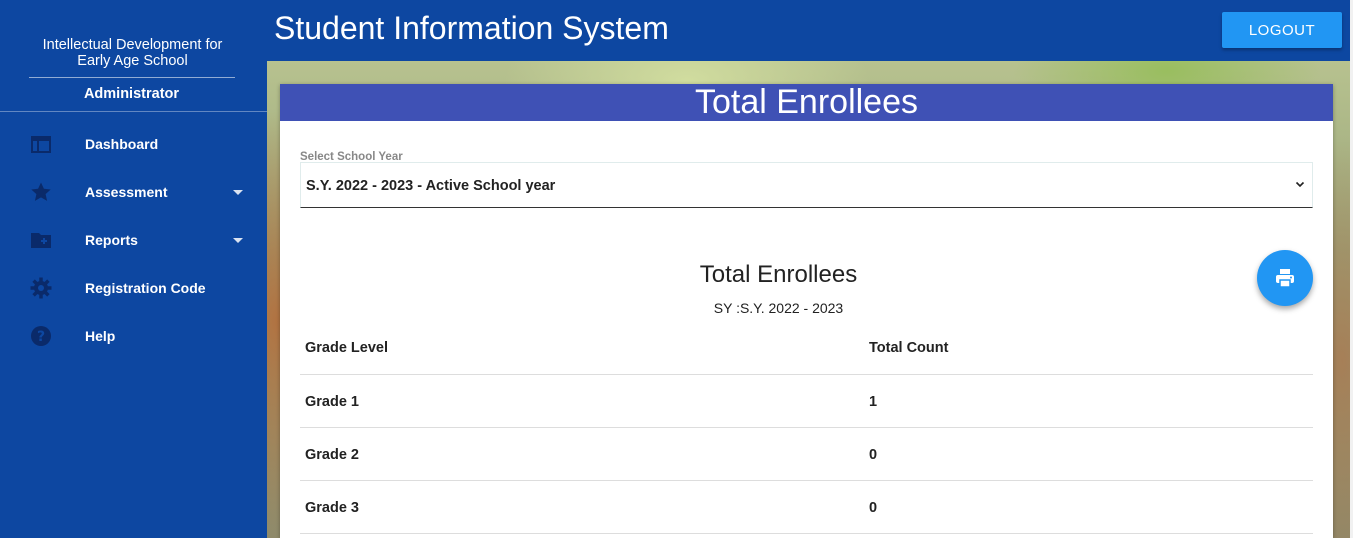 The image size is (1353, 538). What do you see at coordinates (471, 28) in the screenshot?
I see `app-title: Student Information System` at bounding box center [471, 28].